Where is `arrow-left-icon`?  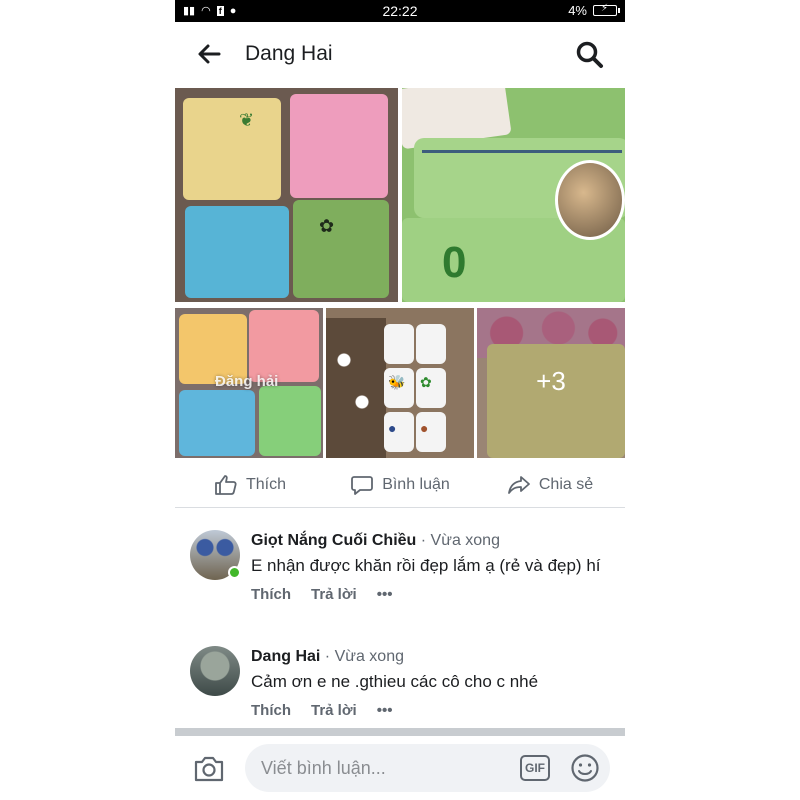 arrow-left-icon is located at coordinates (209, 54).